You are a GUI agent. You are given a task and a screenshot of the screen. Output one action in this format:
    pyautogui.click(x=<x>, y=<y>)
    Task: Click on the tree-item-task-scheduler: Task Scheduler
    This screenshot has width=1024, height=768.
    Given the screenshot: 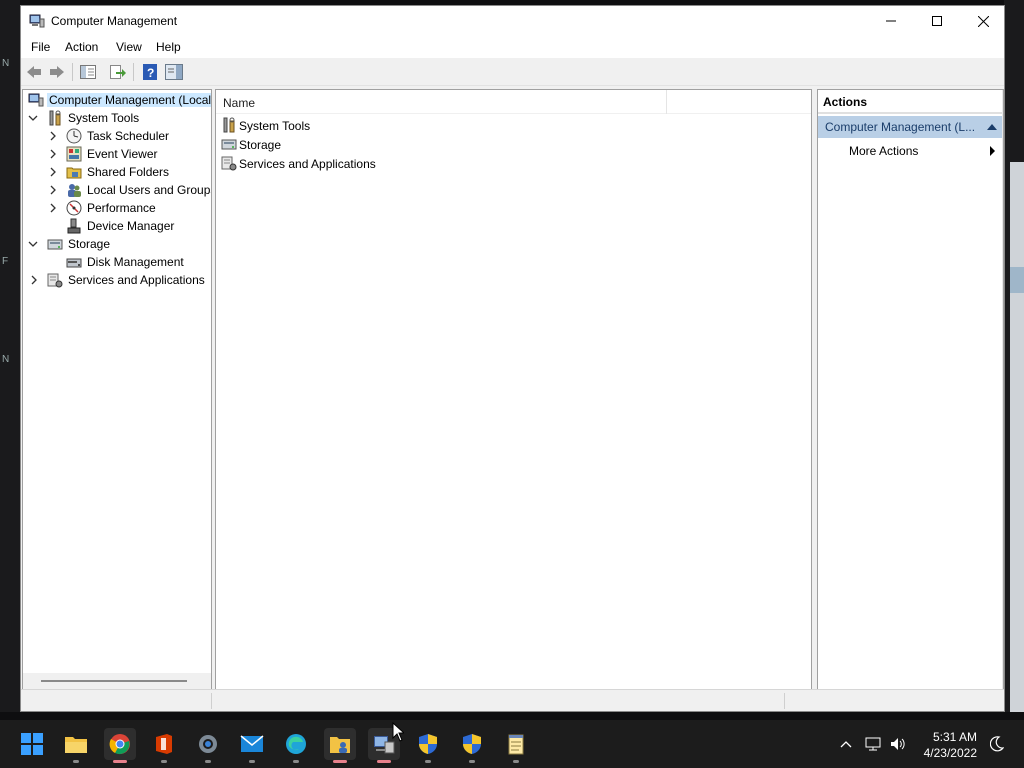 What is the action you would take?
    pyautogui.click(x=117, y=136)
    